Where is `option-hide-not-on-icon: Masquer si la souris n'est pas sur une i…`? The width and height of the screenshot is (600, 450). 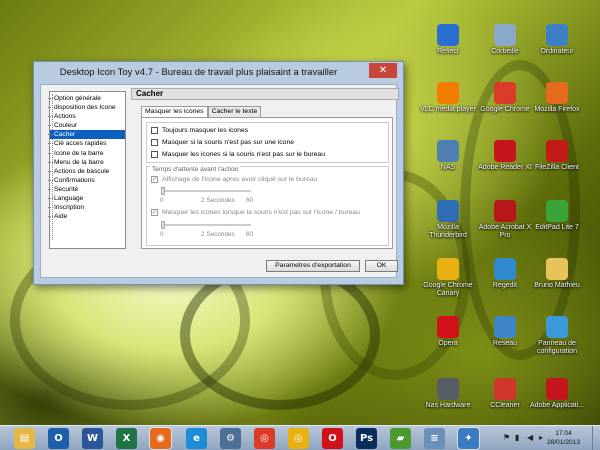 option-hide-not-on-icon: Masquer si la souris n'est pas sur une i… is located at coordinates (222, 142).